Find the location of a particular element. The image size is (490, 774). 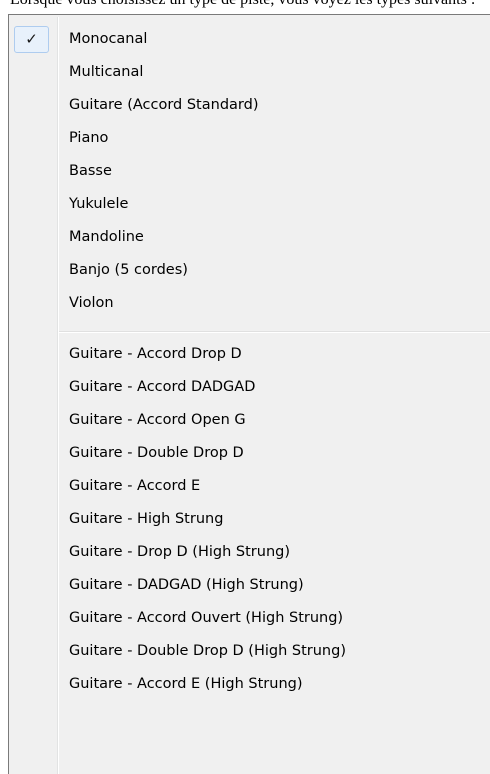

menu-item-piano: Piano is located at coordinates (250, 138).